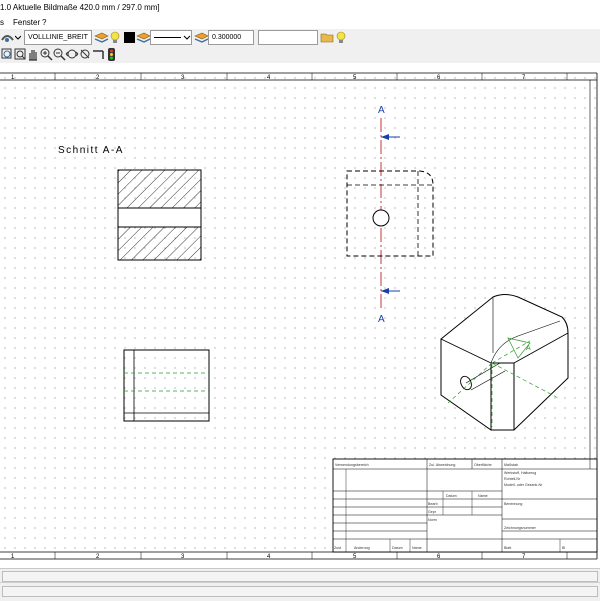  What do you see at coordinates (432, 512) in the screenshot?
I see `title-block-gepr: Gepr` at bounding box center [432, 512].